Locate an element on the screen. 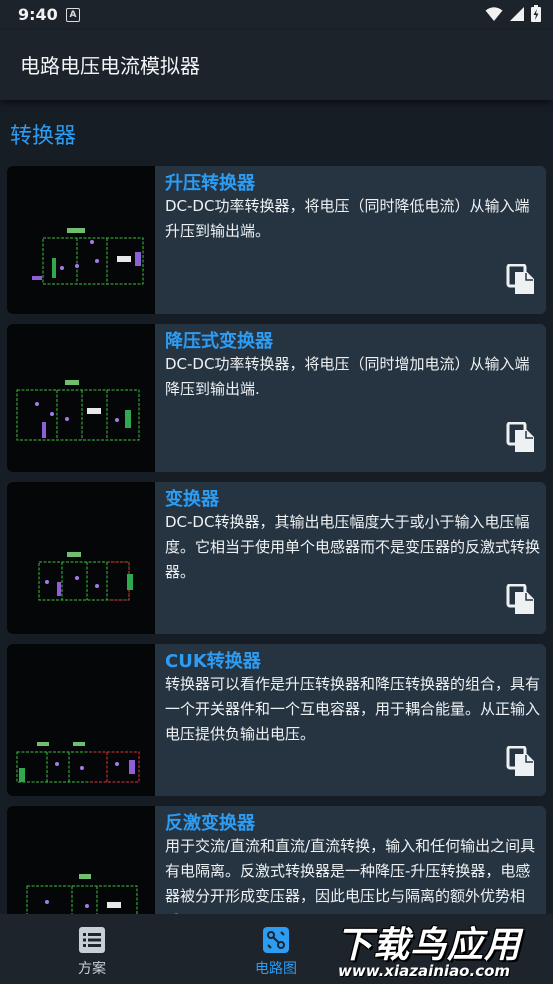  card-title: 变换器 is located at coordinates (192, 499).